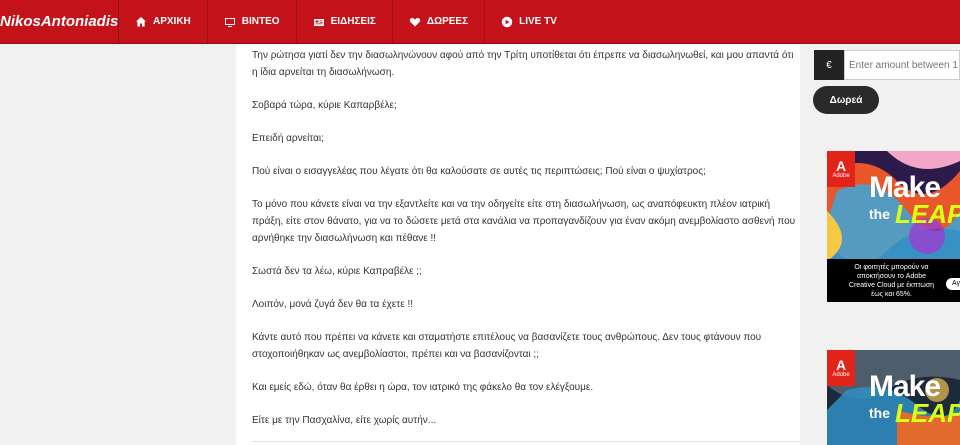 The image size is (960, 445). What do you see at coordinates (141, 22) in the screenshot?
I see `home-icon` at bounding box center [141, 22].